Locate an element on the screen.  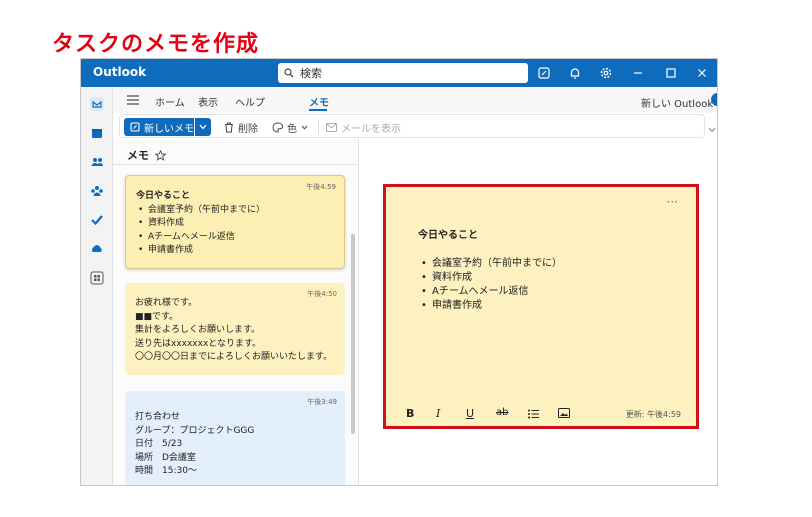
note-bullet: Aチームへメール返信 is located at coordinates (235, 238).